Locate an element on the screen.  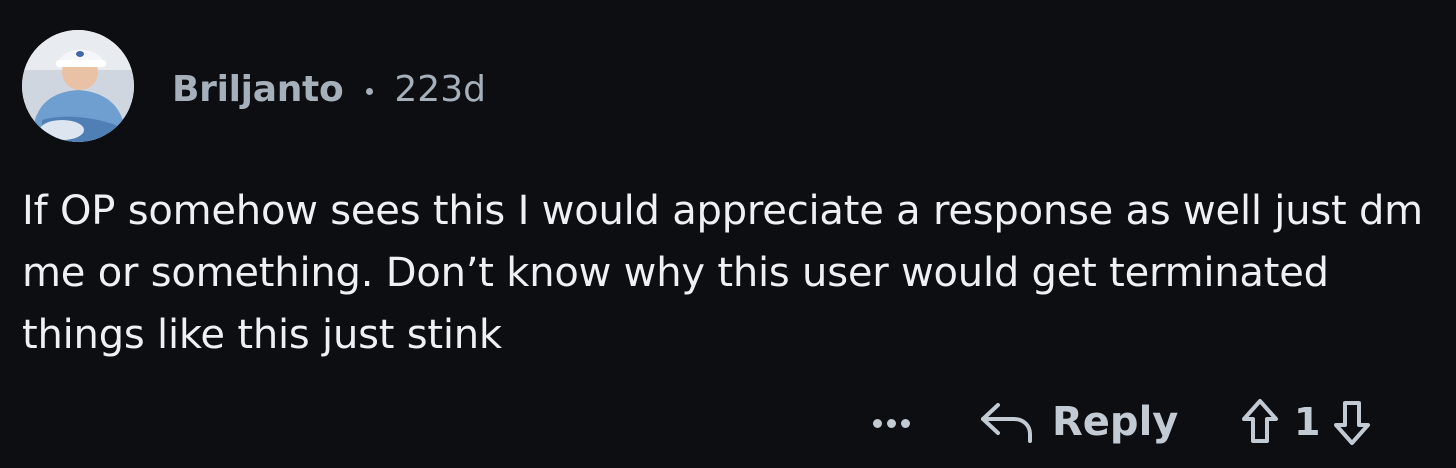
author-username: Briljanto is located at coordinates (258, 89).